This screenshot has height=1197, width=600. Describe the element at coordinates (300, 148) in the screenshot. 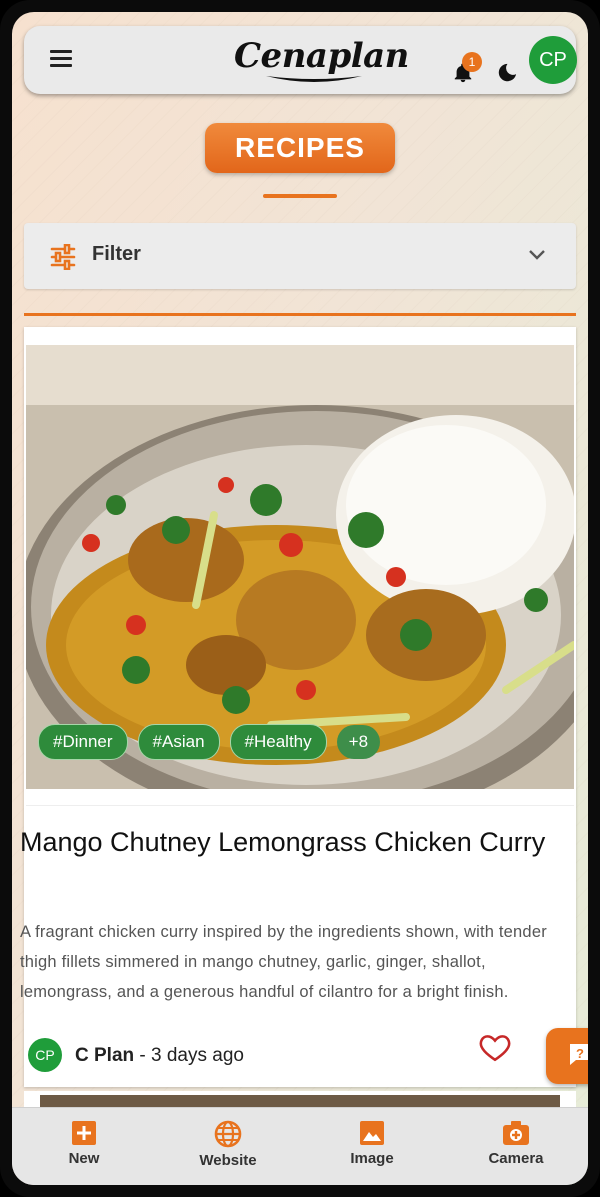

I see `page-title: RECIPES` at that location.